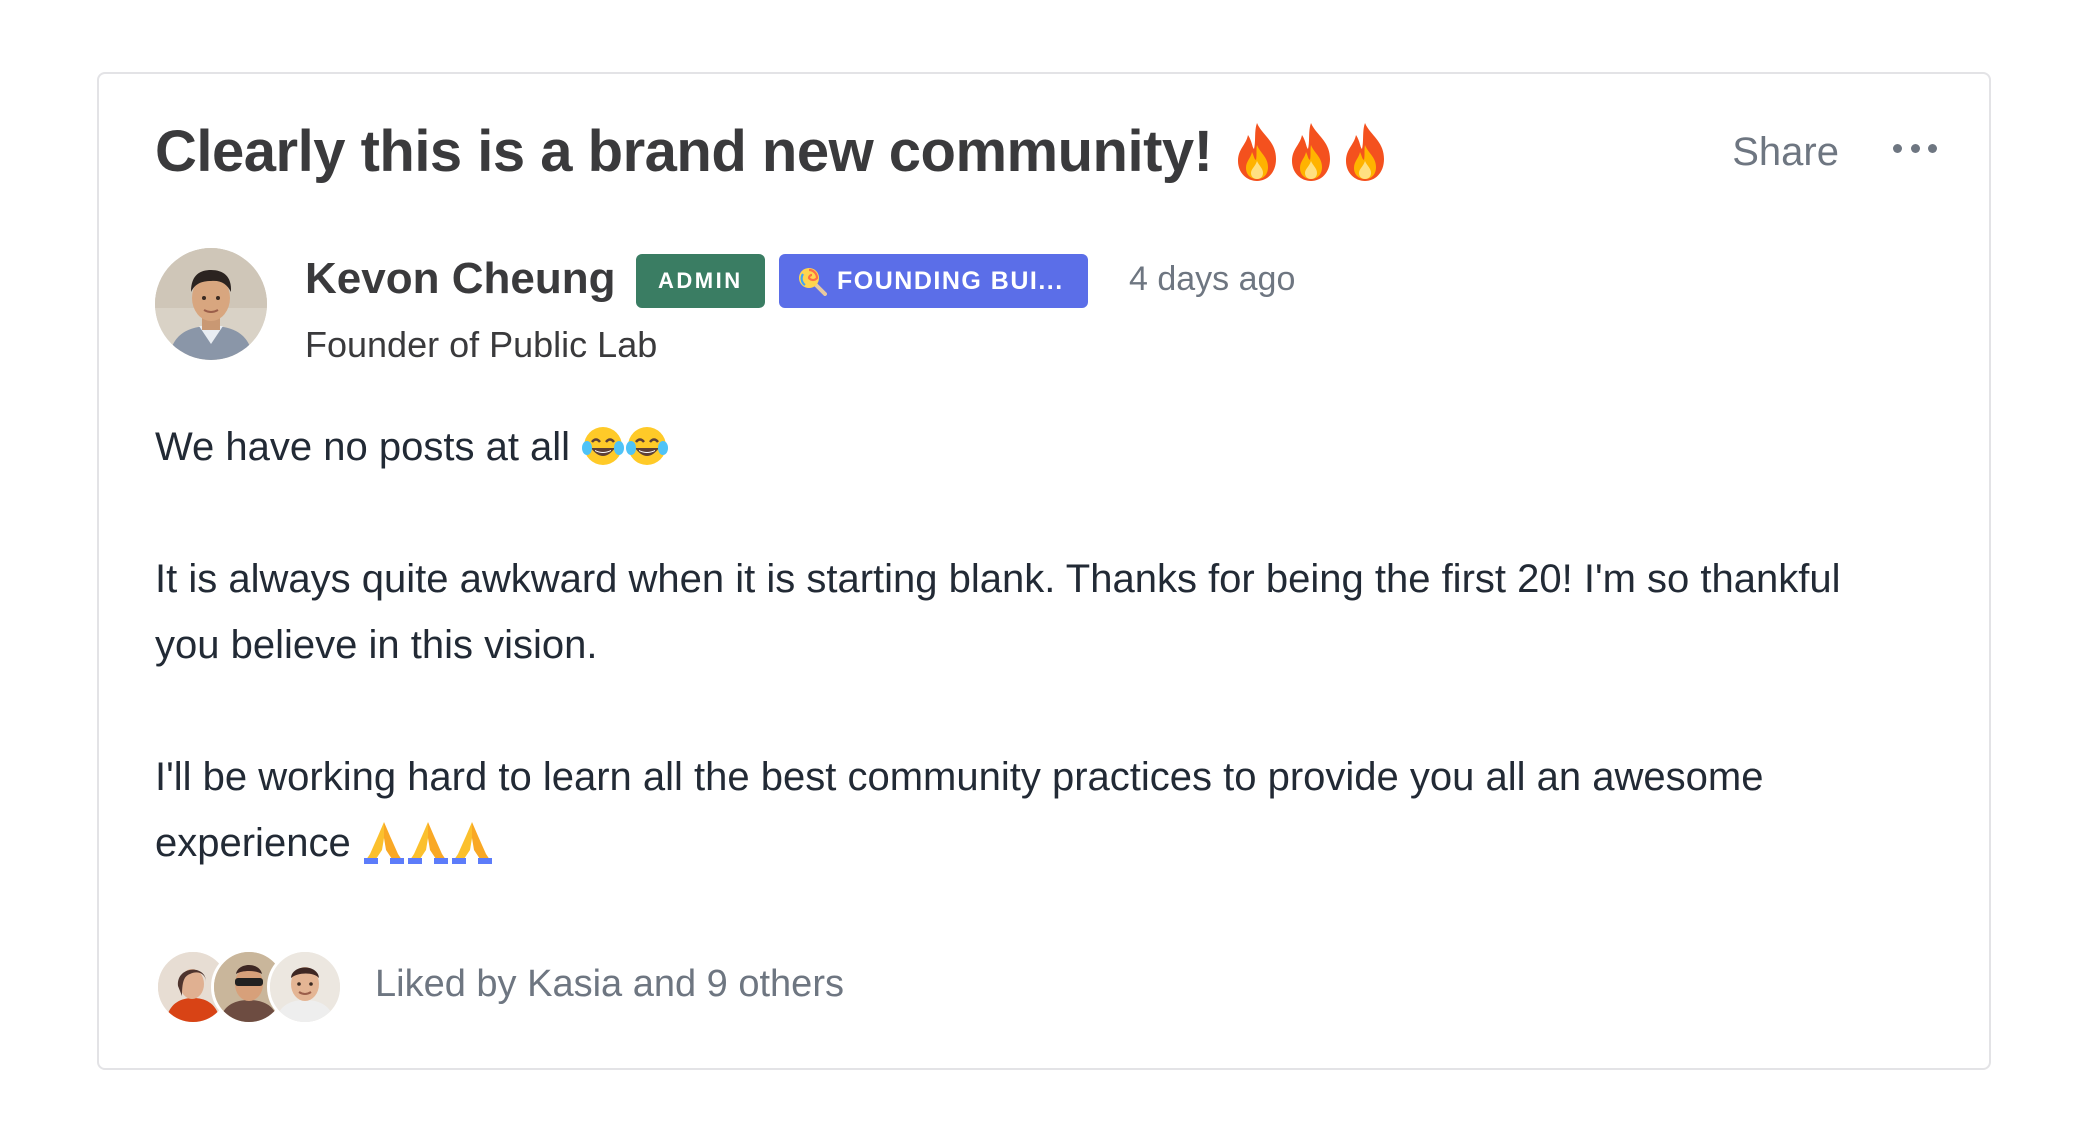  I want to click on body-paragraph-text: We have no posts at all, so click(363, 447).